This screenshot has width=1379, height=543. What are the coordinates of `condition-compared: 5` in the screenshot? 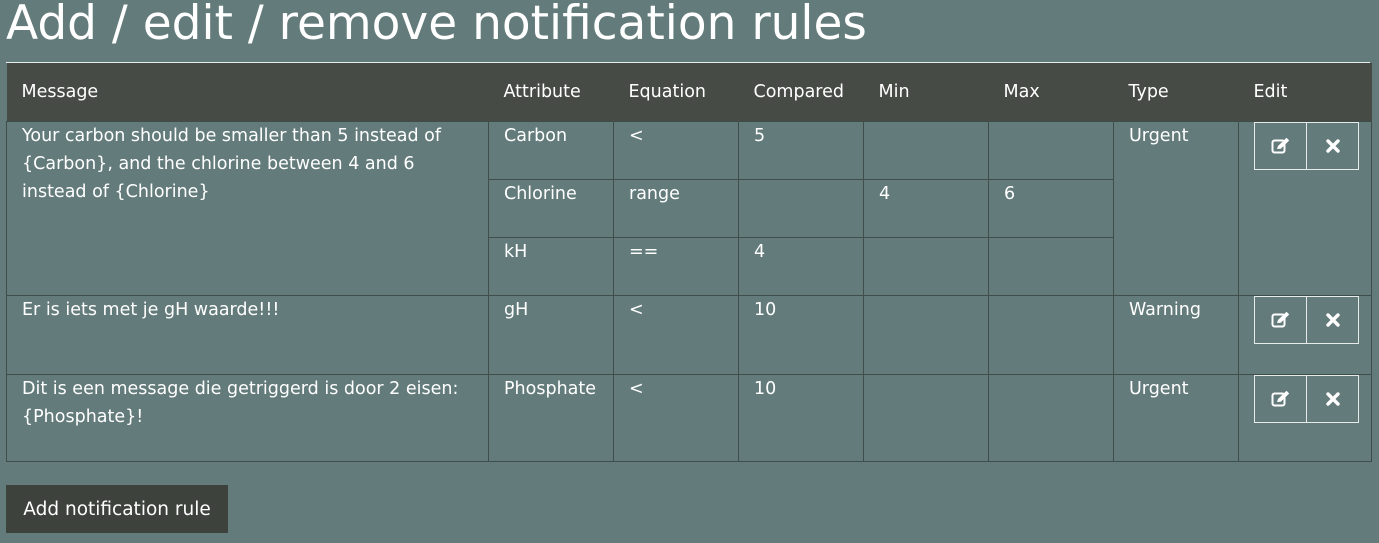 It's located at (801, 150).